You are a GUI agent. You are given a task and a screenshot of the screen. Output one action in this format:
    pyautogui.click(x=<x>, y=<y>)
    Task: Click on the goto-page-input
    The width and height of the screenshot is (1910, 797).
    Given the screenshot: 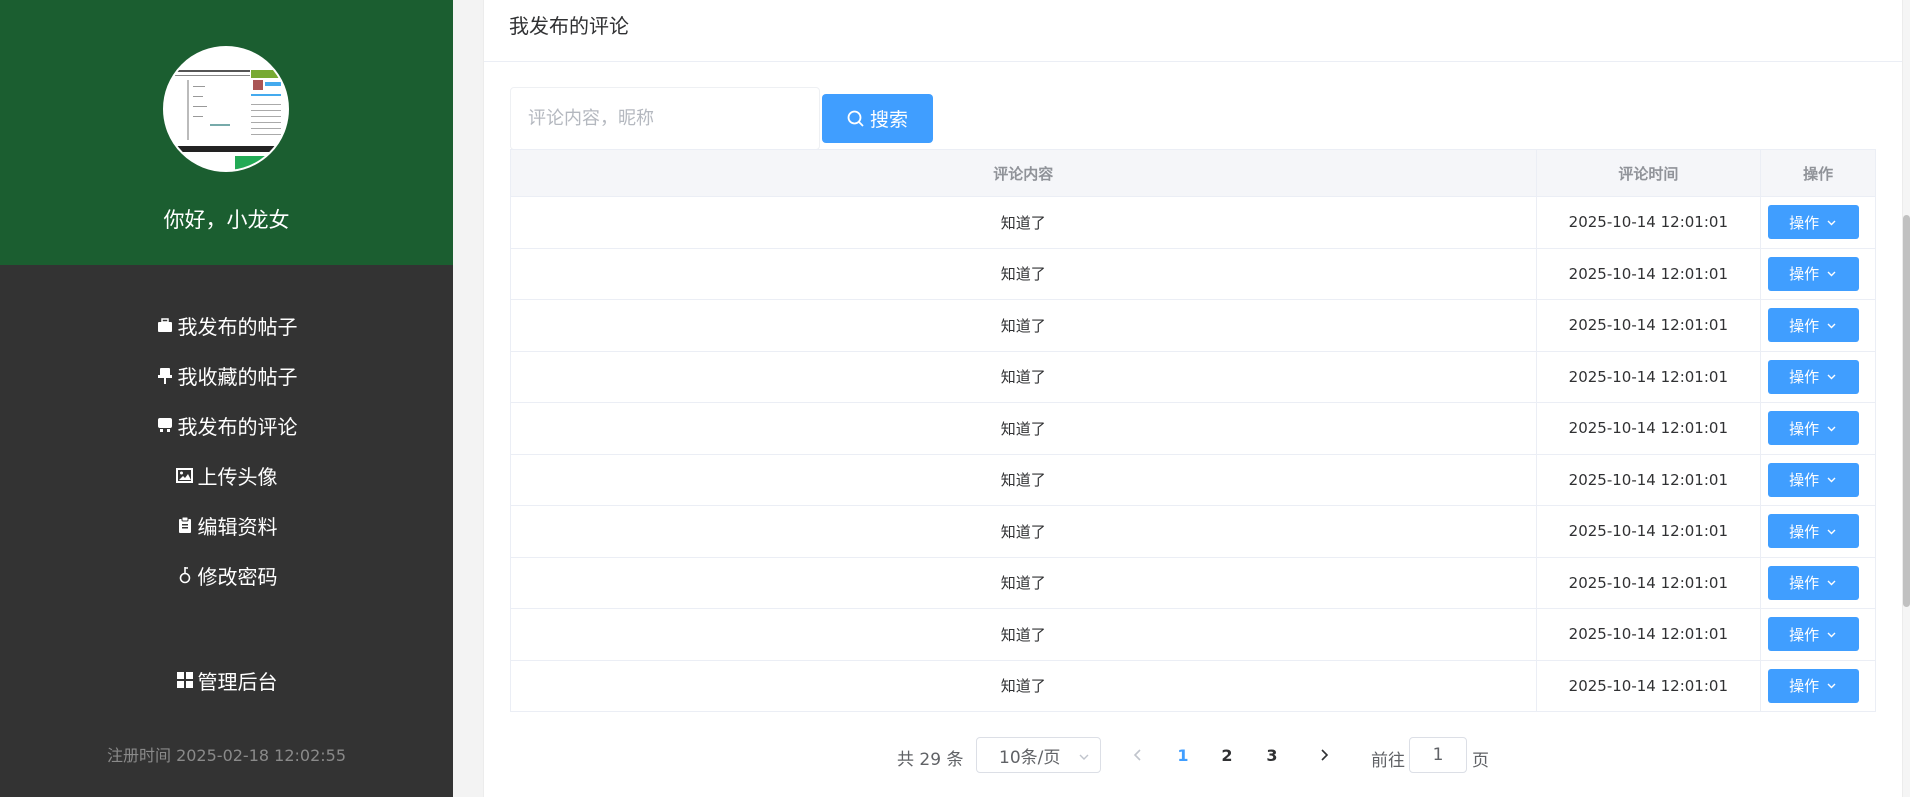 What is the action you would take?
    pyautogui.click(x=1438, y=755)
    